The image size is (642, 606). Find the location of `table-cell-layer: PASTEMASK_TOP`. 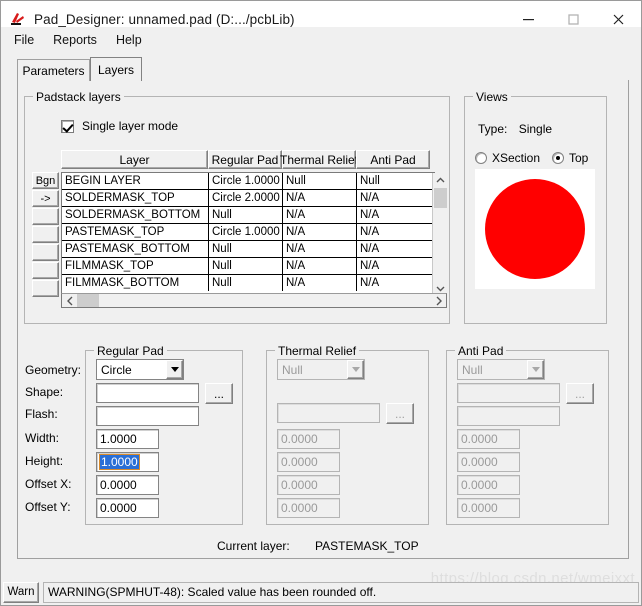

table-cell-layer: PASTEMASK_TOP is located at coordinates (135, 232).